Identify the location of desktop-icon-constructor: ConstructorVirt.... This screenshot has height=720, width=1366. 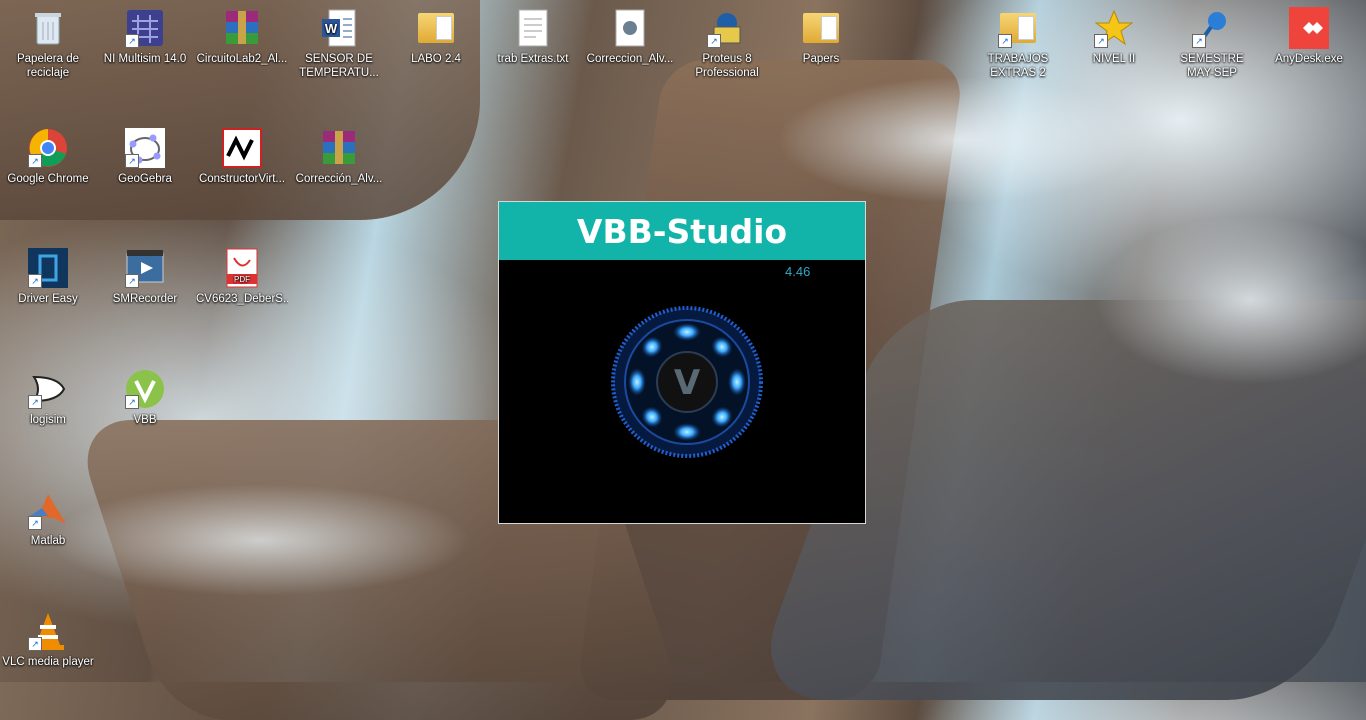
(242, 157).